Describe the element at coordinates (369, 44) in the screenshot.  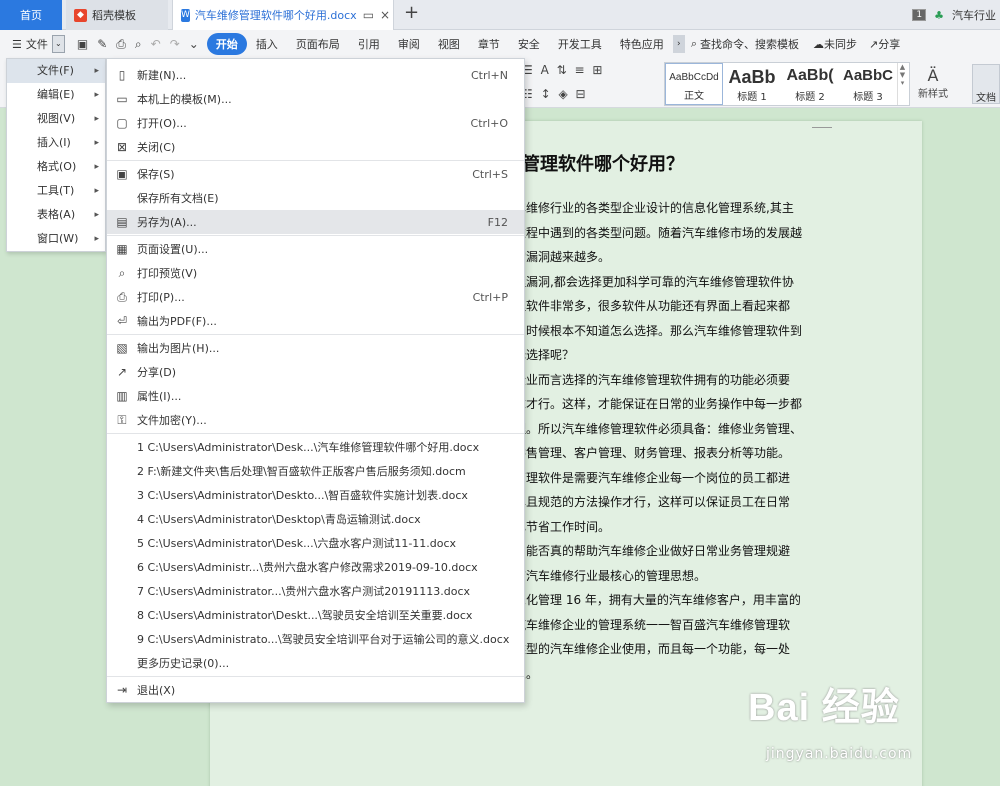
I see `tab-references: 引用` at that location.